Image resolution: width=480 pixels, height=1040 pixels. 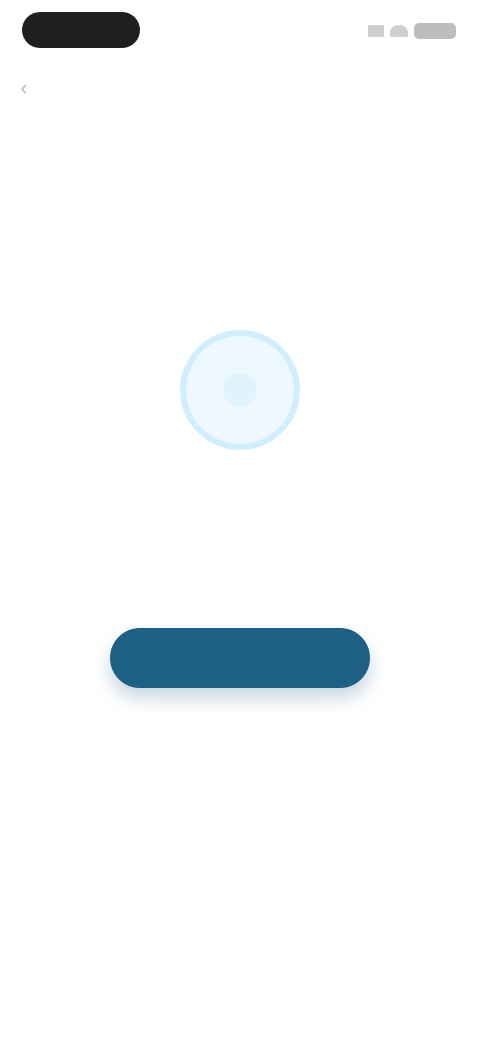 I want to click on status-icons, so click(x=412, y=31).